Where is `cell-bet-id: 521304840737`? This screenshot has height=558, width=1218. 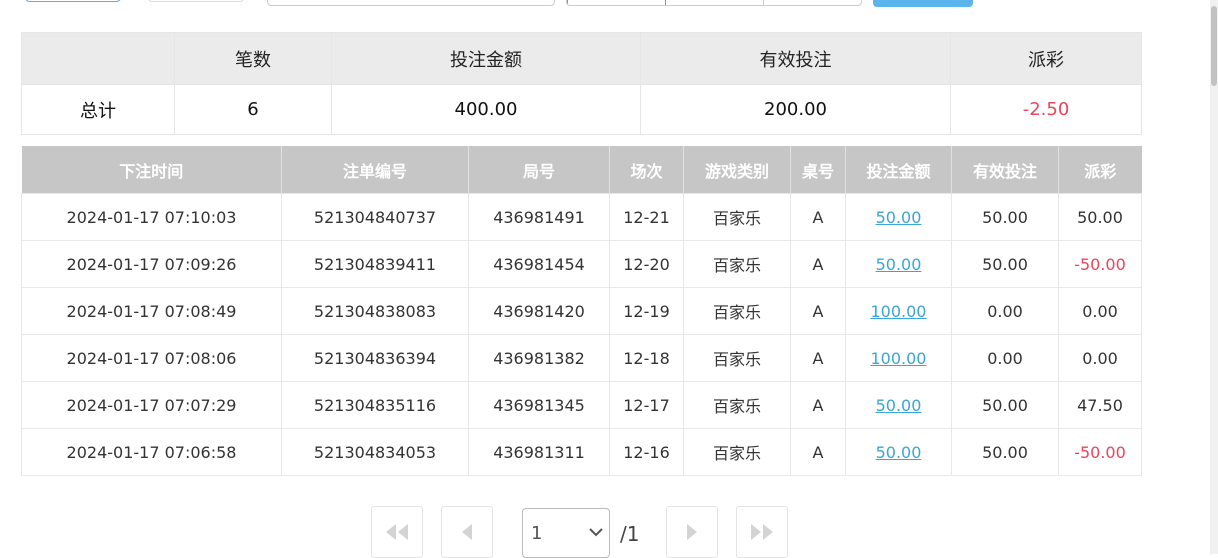 cell-bet-id: 521304840737 is located at coordinates (375, 217).